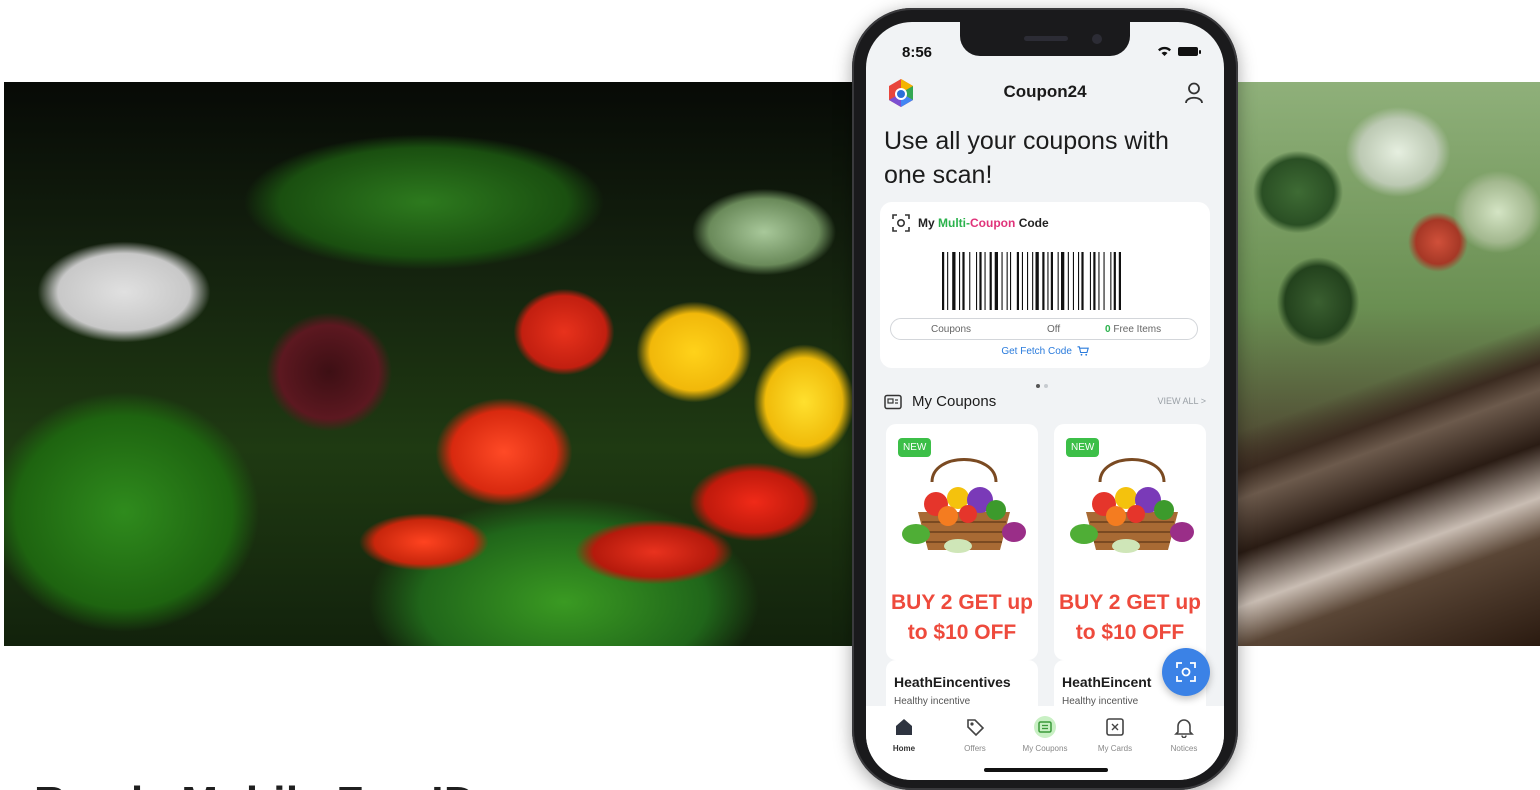 Image resolution: width=1540 pixels, height=790 pixels. I want to click on stat-off-label: Off, so click(1054, 329).